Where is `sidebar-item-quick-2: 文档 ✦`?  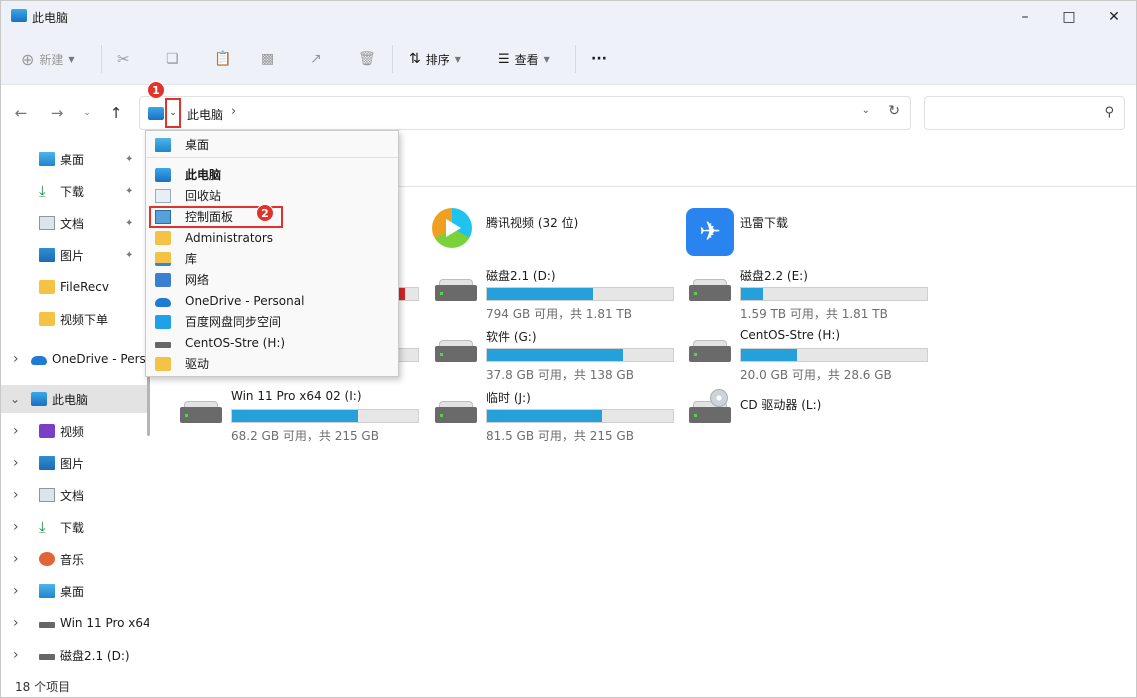
sidebar-item-quick-2: 文档 ✦ is located at coordinates (74, 223).